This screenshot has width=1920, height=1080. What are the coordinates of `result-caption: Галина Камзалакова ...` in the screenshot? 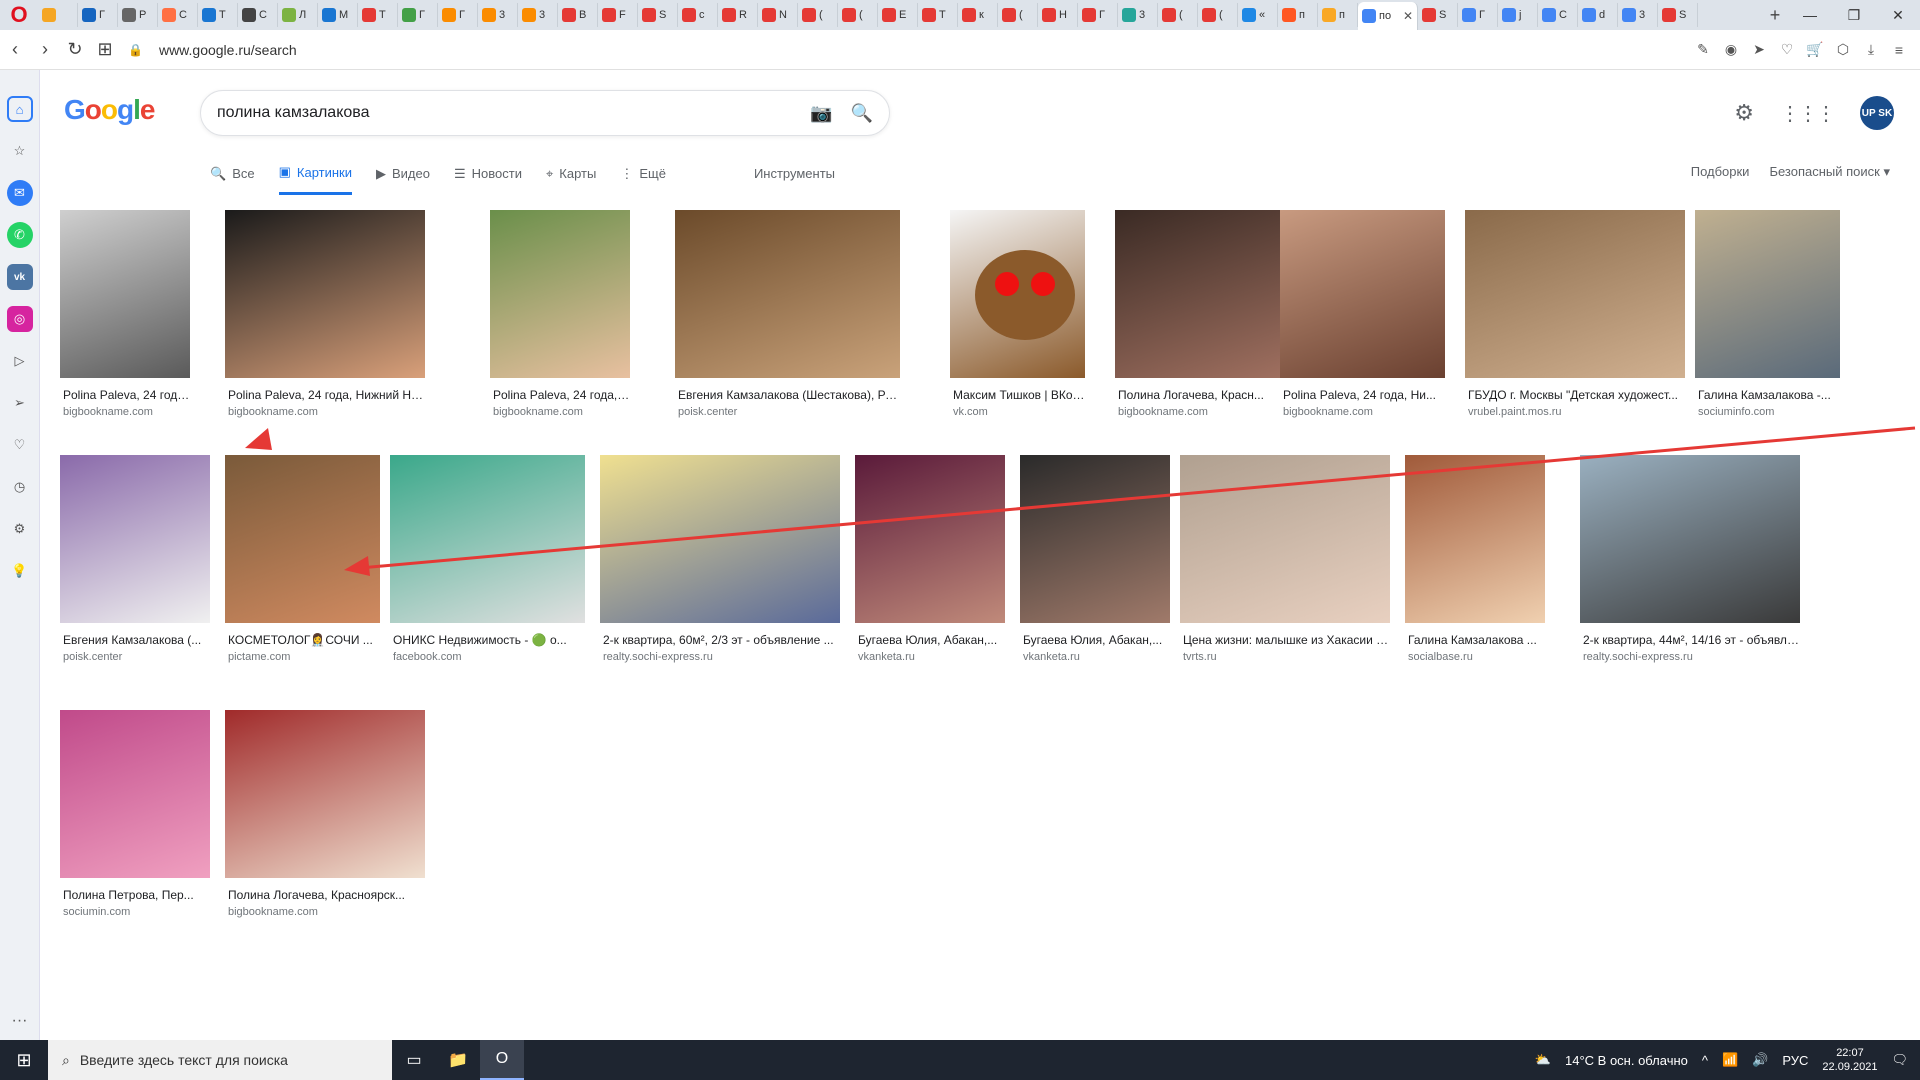 It's located at (1475, 640).